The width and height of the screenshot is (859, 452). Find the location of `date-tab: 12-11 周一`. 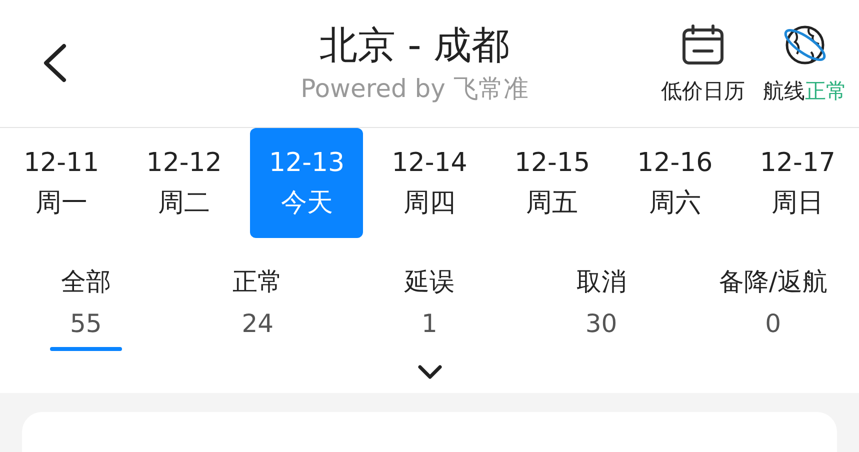

date-tab: 12-11 周一 is located at coordinates (61, 183).